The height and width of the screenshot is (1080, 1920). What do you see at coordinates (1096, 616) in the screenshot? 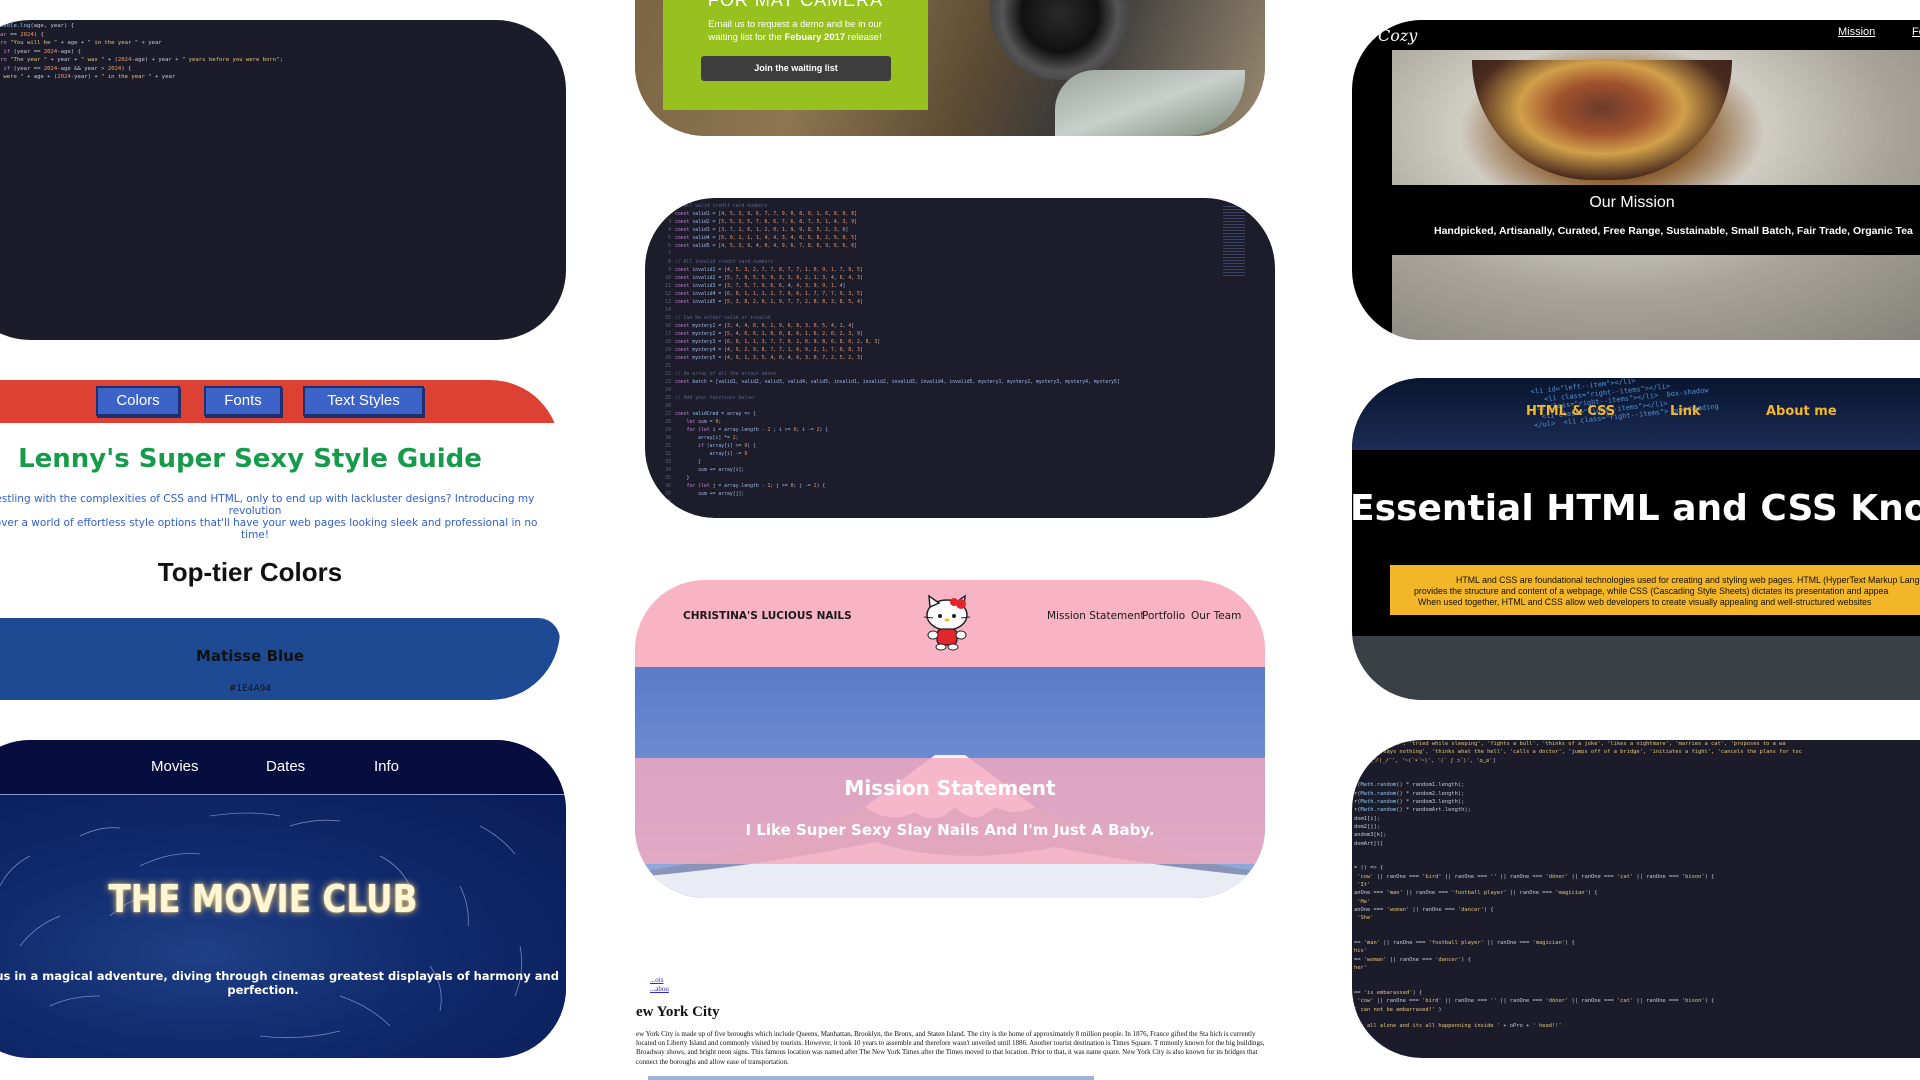
I see `nav-mission-statement: Mission Statement` at bounding box center [1096, 616].